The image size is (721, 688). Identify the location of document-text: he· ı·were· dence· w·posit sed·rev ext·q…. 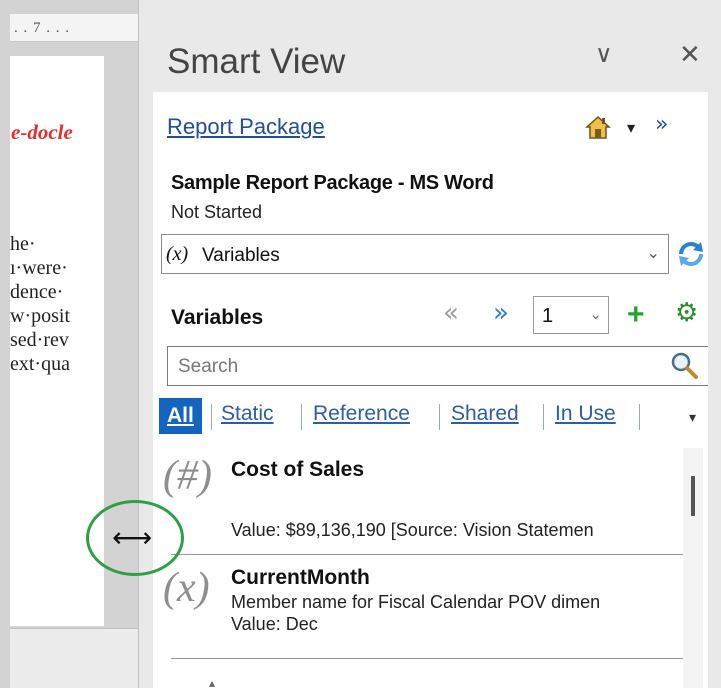
(40, 304).